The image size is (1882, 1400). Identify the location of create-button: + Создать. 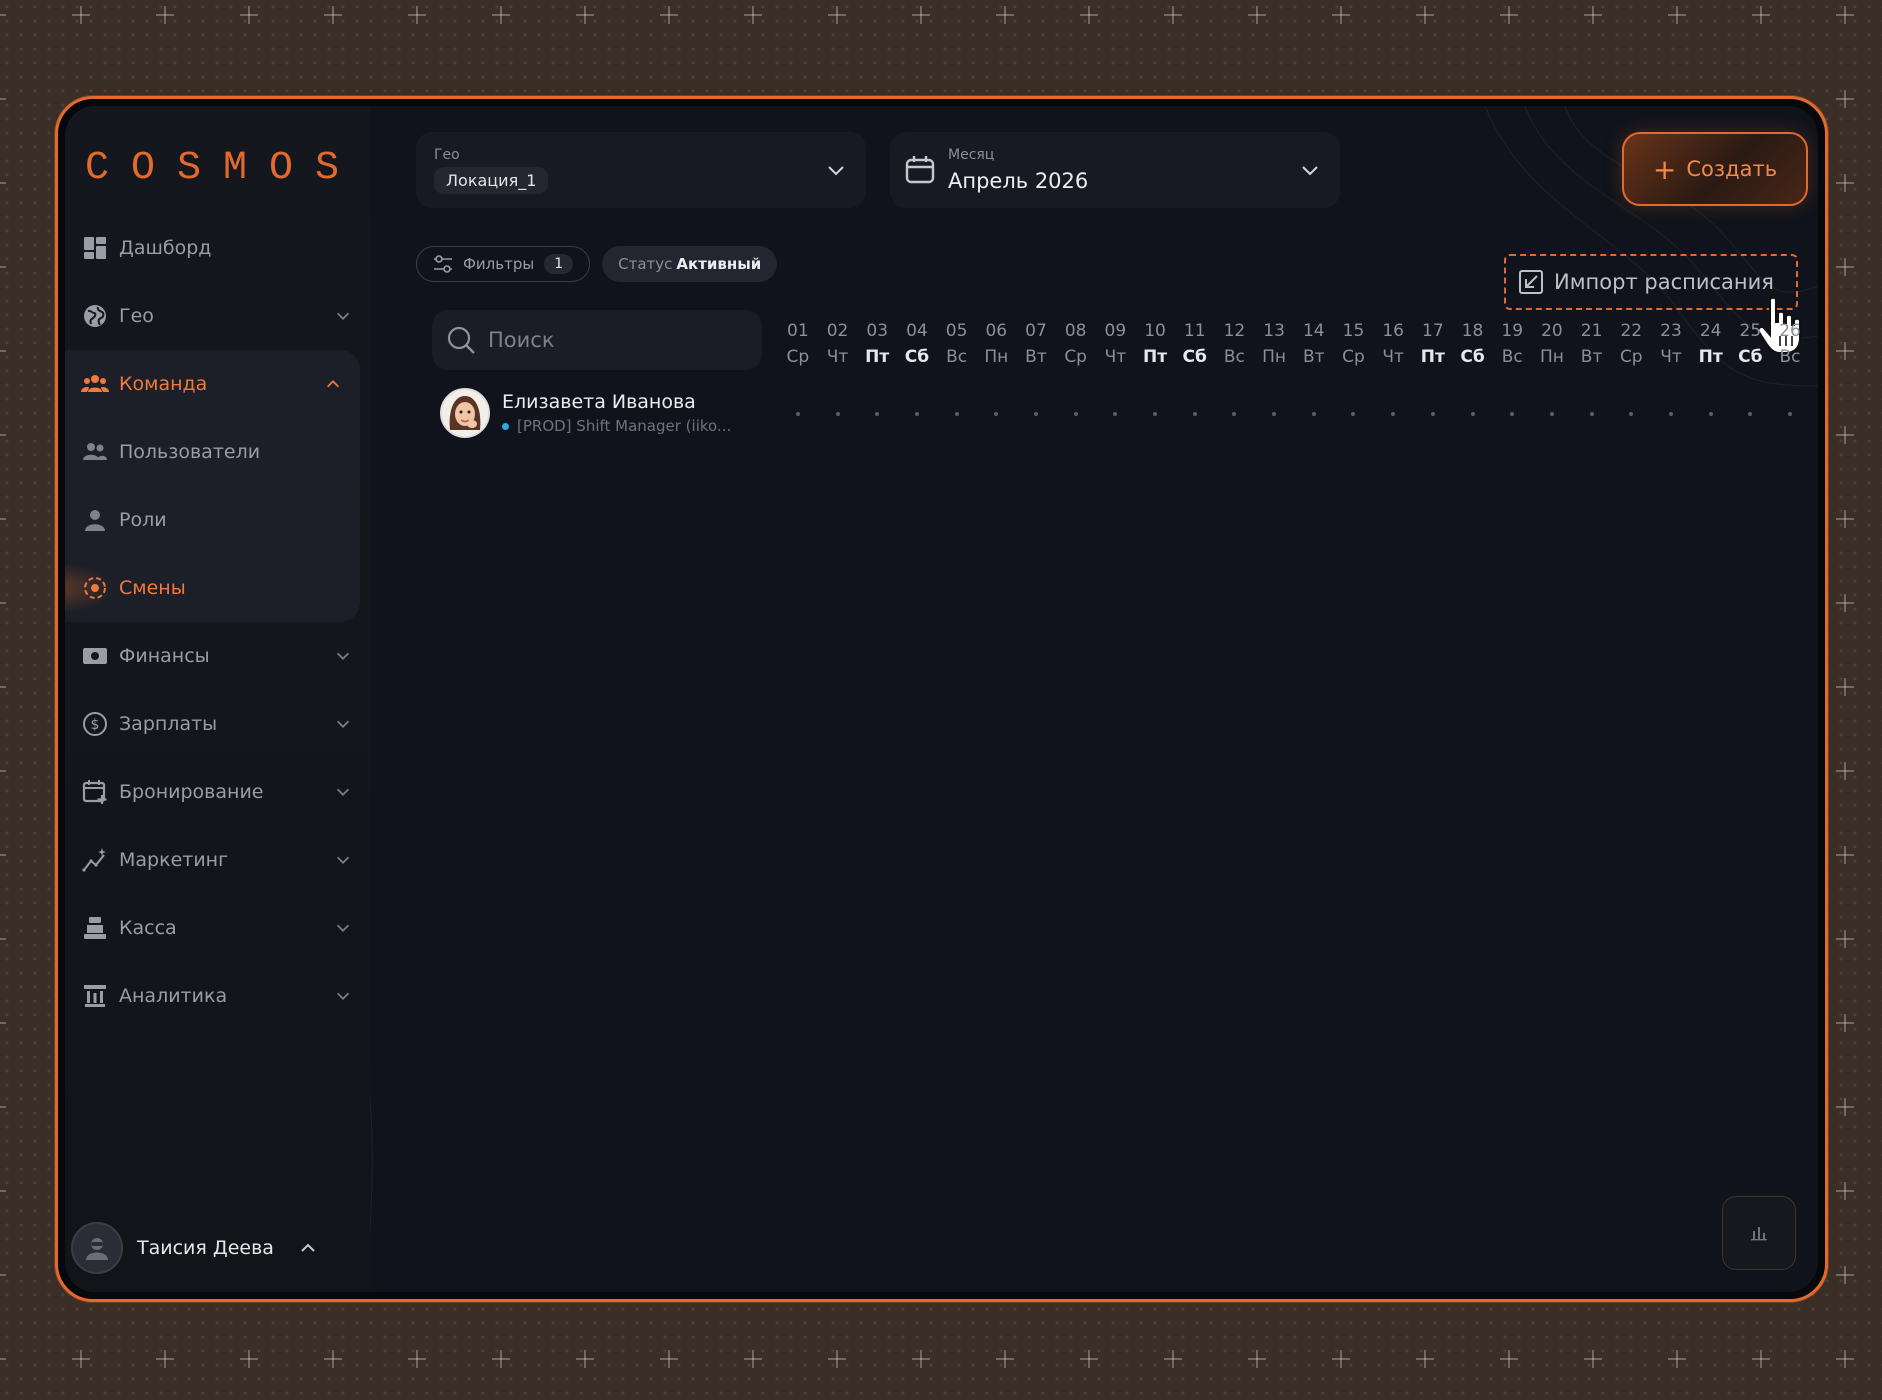
(1715, 169).